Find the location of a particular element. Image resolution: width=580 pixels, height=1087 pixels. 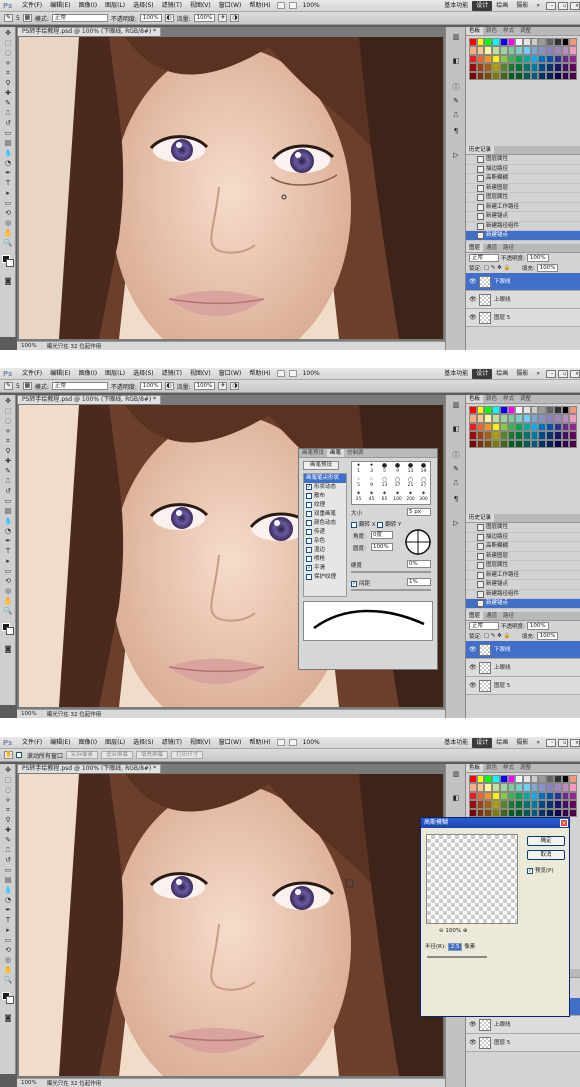

zoom-level: 100% is located at coordinates (311, 6).